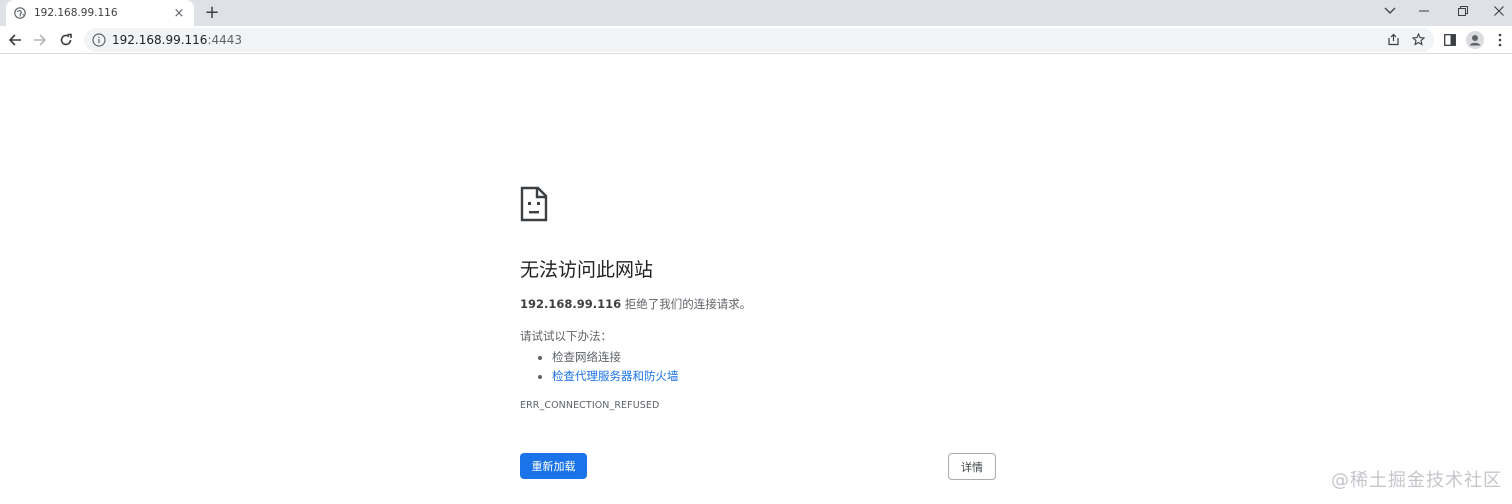 This screenshot has height=504, width=1512. What do you see at coordinates (759, 40) in the screenshot?
I see `address-bar: 192.168.99.116:4443` at bounding box center [759, 40].